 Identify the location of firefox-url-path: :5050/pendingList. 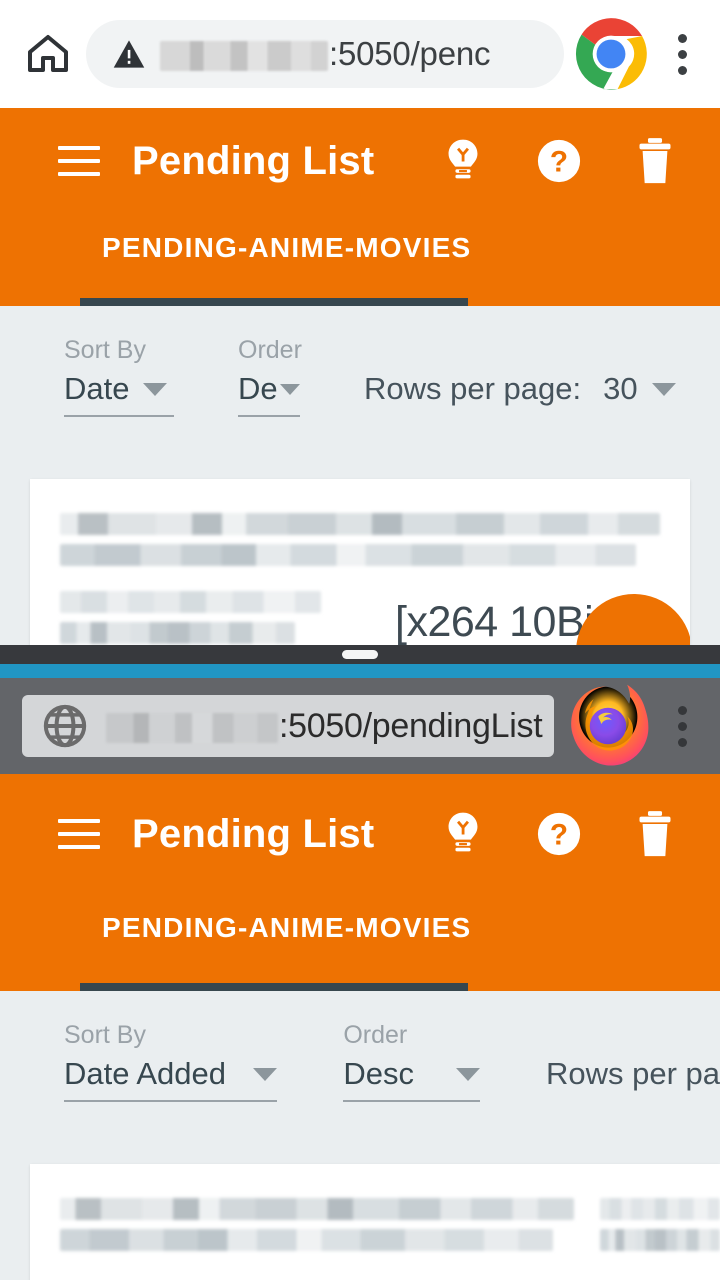
(411, 725).